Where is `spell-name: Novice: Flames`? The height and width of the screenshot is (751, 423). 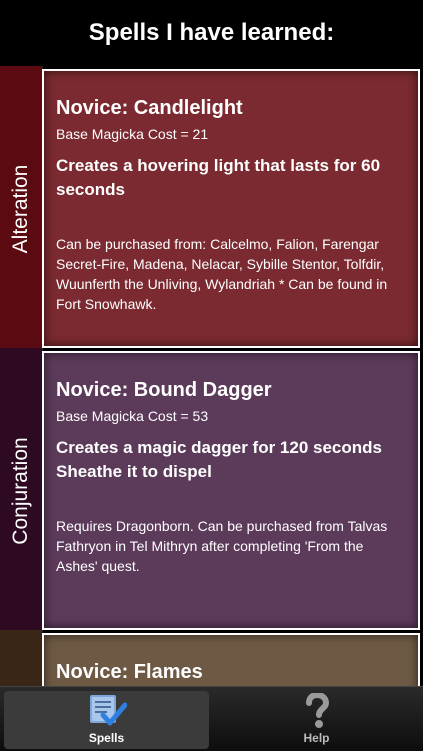 spell-name: Novice: Flames is located at coordinates (129, 672).